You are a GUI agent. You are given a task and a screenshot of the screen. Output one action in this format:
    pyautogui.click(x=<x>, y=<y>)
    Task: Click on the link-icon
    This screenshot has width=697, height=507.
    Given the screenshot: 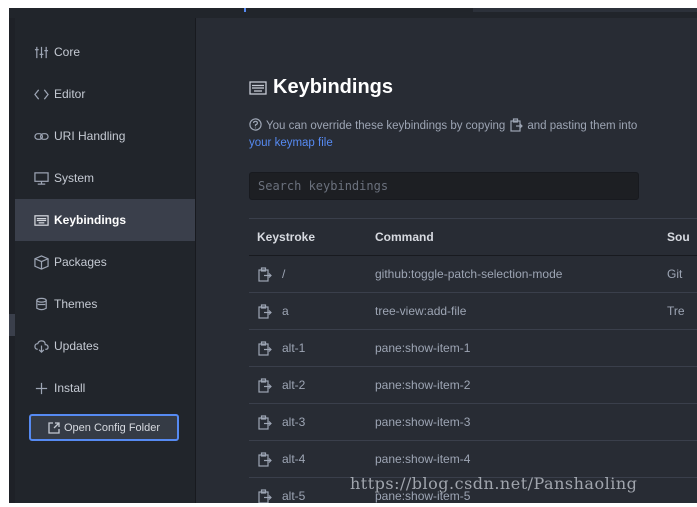 What is the action you would take?
    pyautogui.click(x=41, y=136)
    